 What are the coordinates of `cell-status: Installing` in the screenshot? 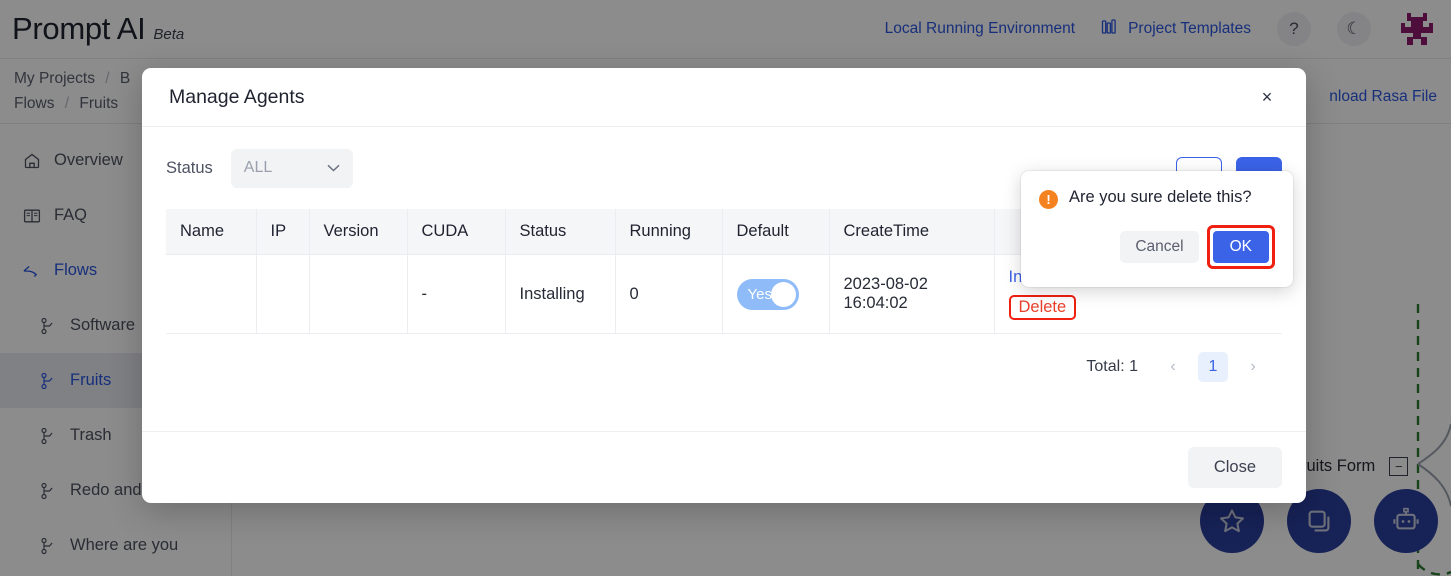 It's located at (560, 294).